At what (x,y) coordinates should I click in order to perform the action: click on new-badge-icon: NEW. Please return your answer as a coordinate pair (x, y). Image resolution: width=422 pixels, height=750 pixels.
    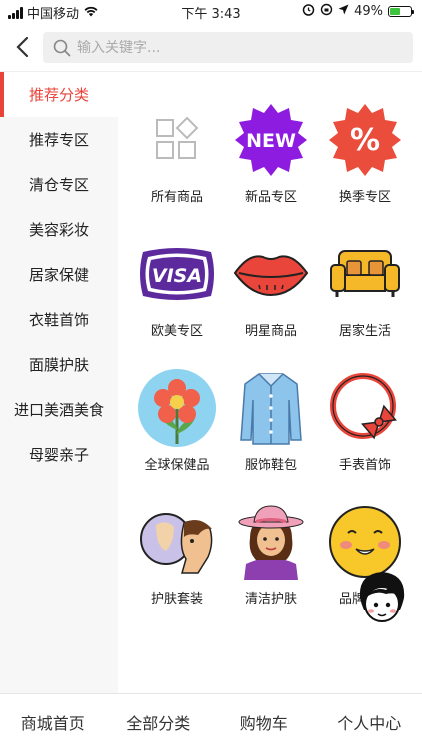
    Looking at the image, I should click on (271, 140).